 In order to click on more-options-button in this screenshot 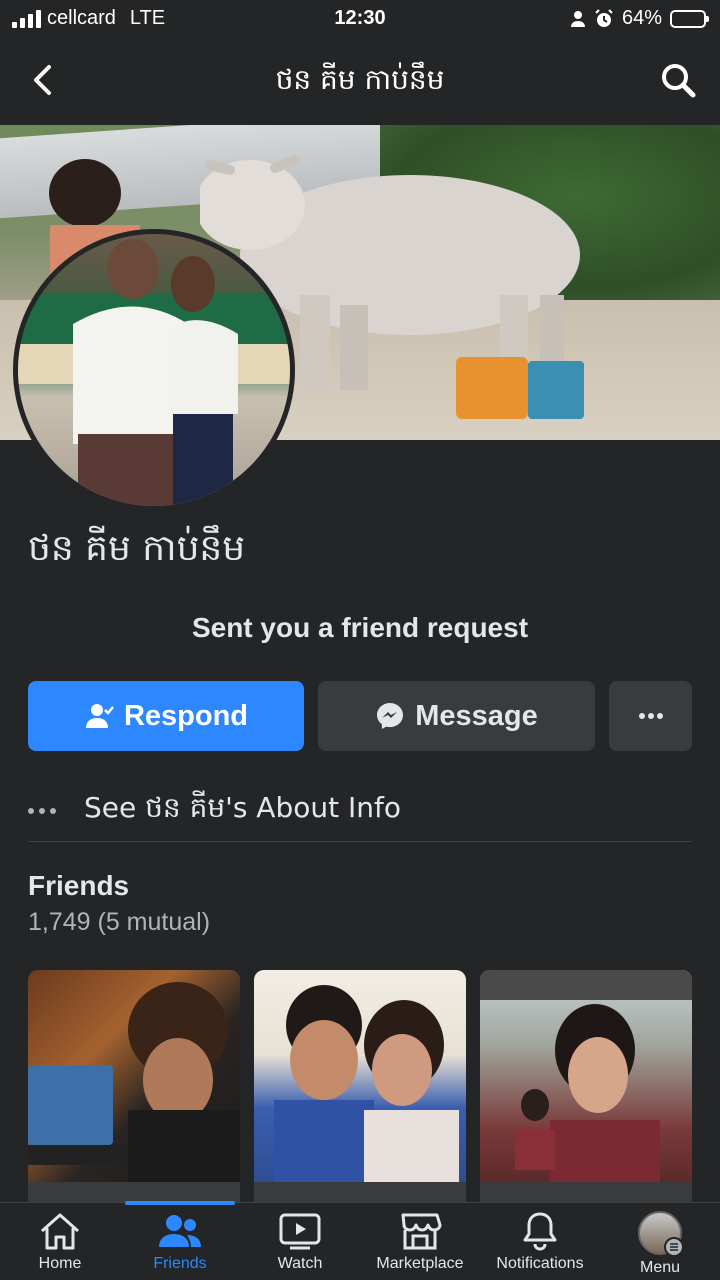, I will do `click(650, 716)`.